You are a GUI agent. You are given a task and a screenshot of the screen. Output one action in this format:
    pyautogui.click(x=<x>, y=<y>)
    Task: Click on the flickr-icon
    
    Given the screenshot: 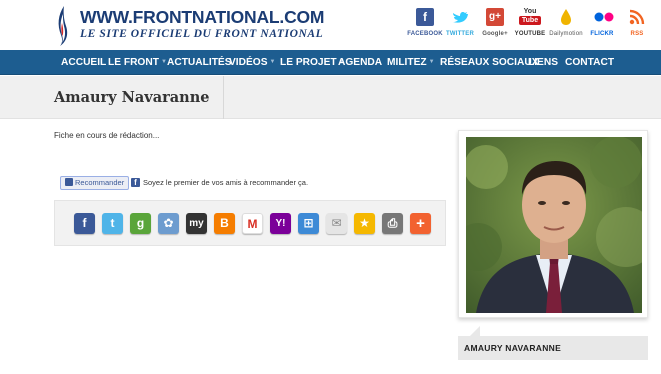 What is the action you would take?
    pyautogui.click(x=603, y=17)
    